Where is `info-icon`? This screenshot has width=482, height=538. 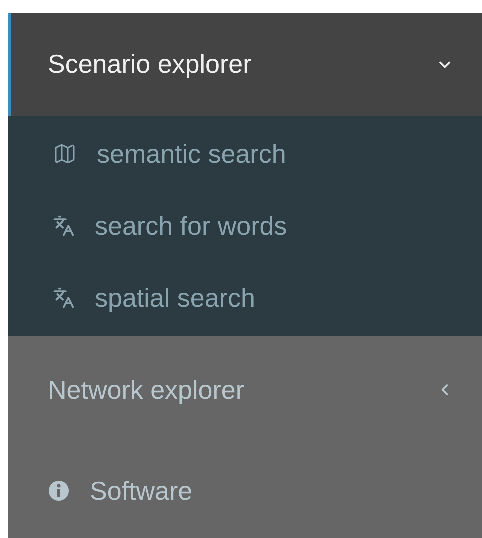
info-icon is located at coordinates (59, 491).